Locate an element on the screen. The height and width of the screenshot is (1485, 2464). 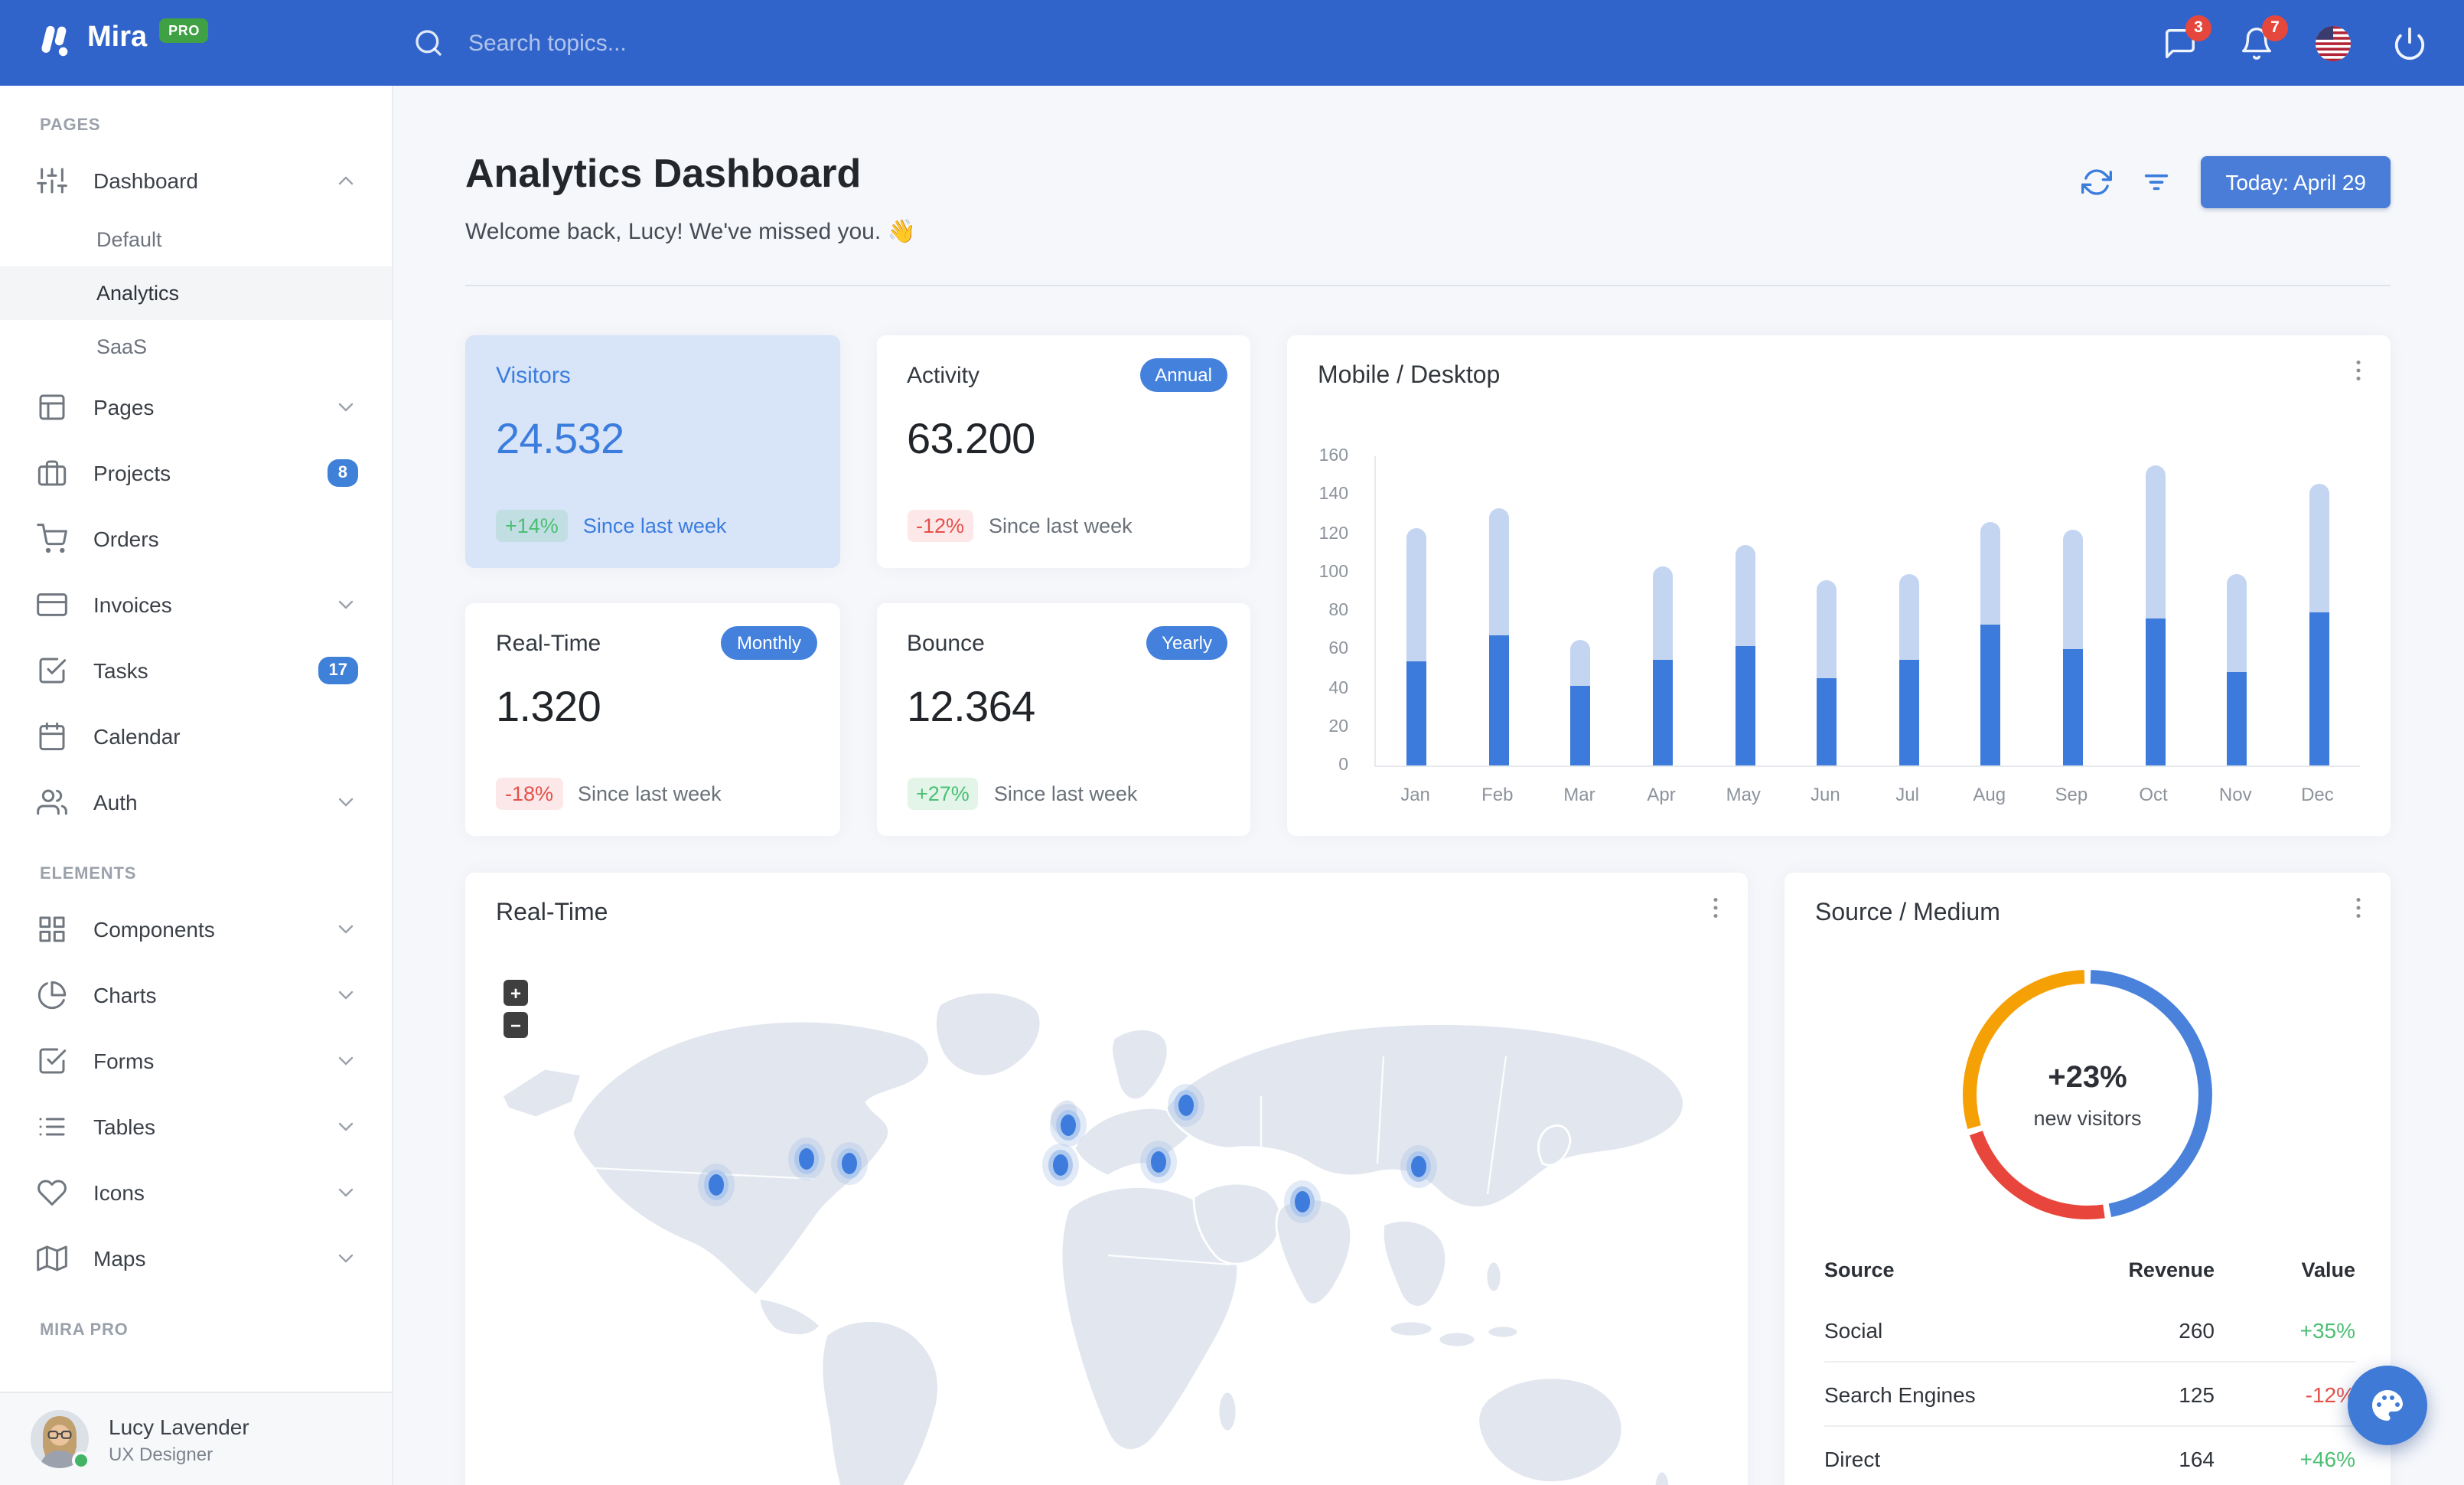
theme-settings-button is located at coordinates (2387, 1405).